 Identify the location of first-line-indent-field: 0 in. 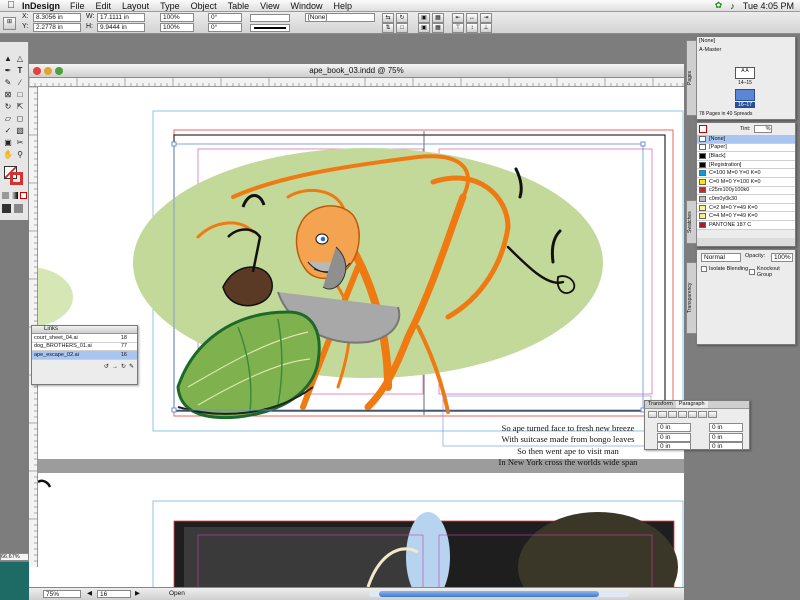
(674, 437).